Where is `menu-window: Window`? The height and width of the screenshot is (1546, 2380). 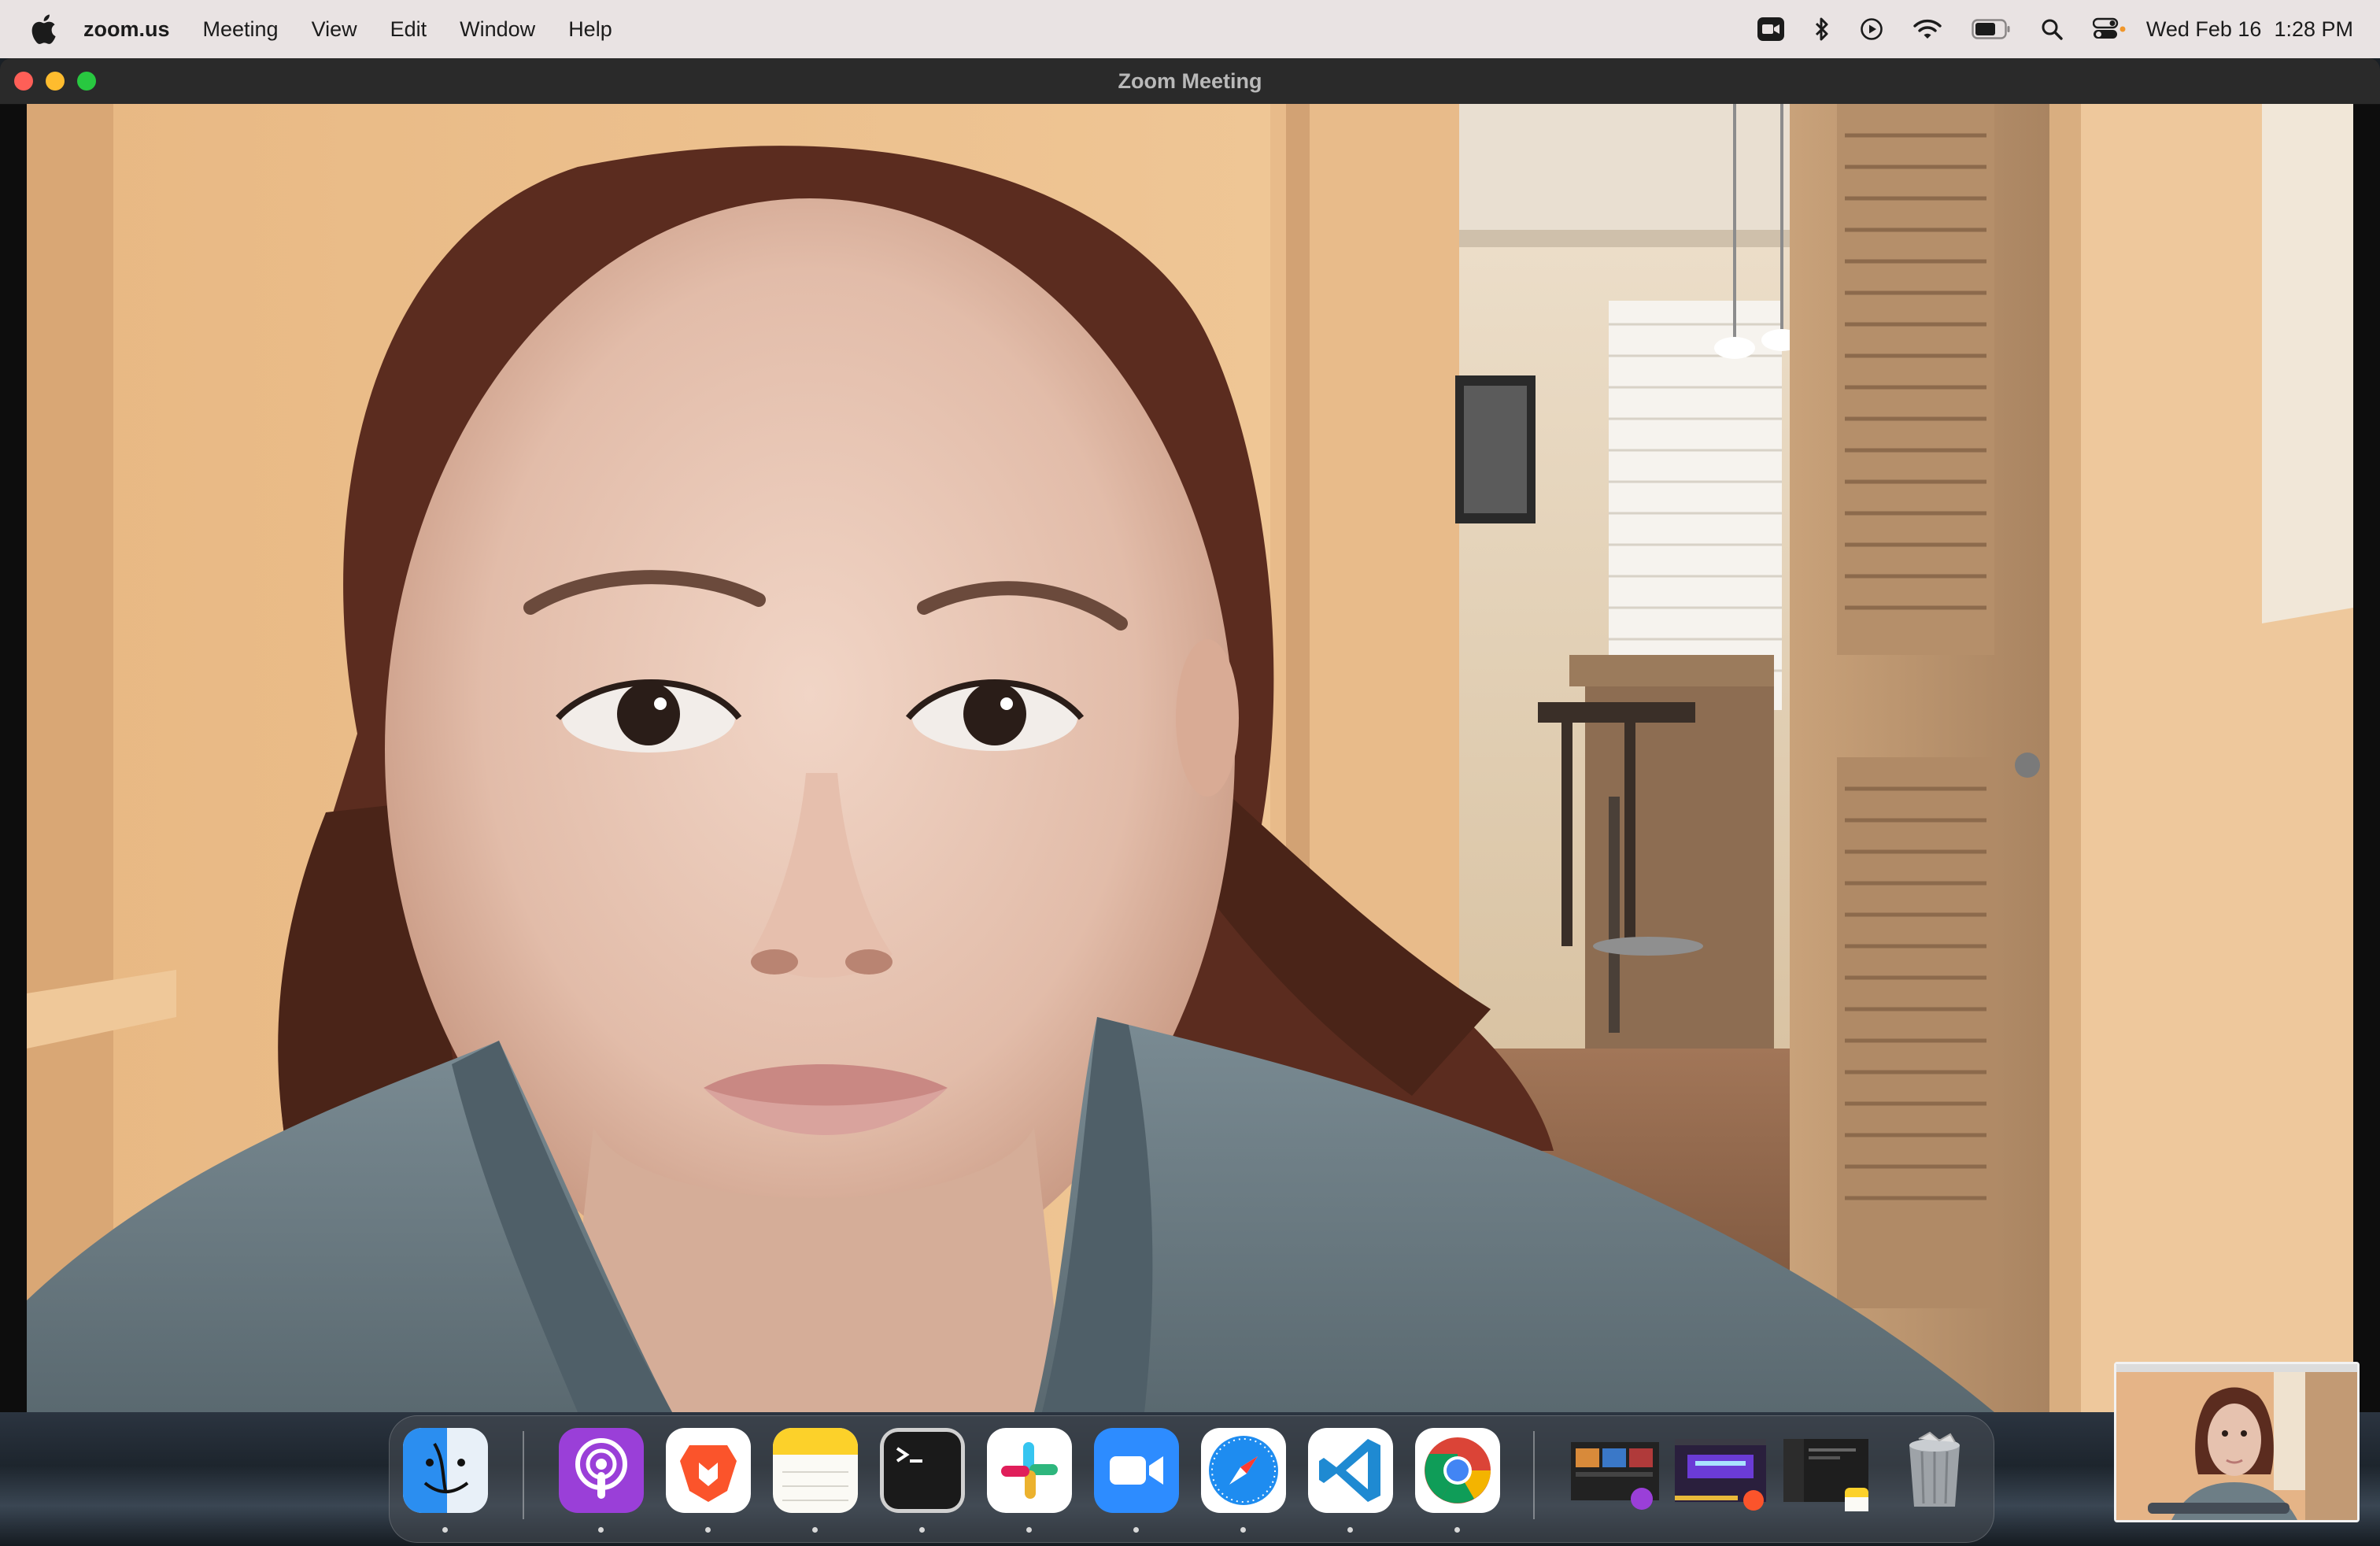 menu-window: Window is located at coordinates (498, 29).